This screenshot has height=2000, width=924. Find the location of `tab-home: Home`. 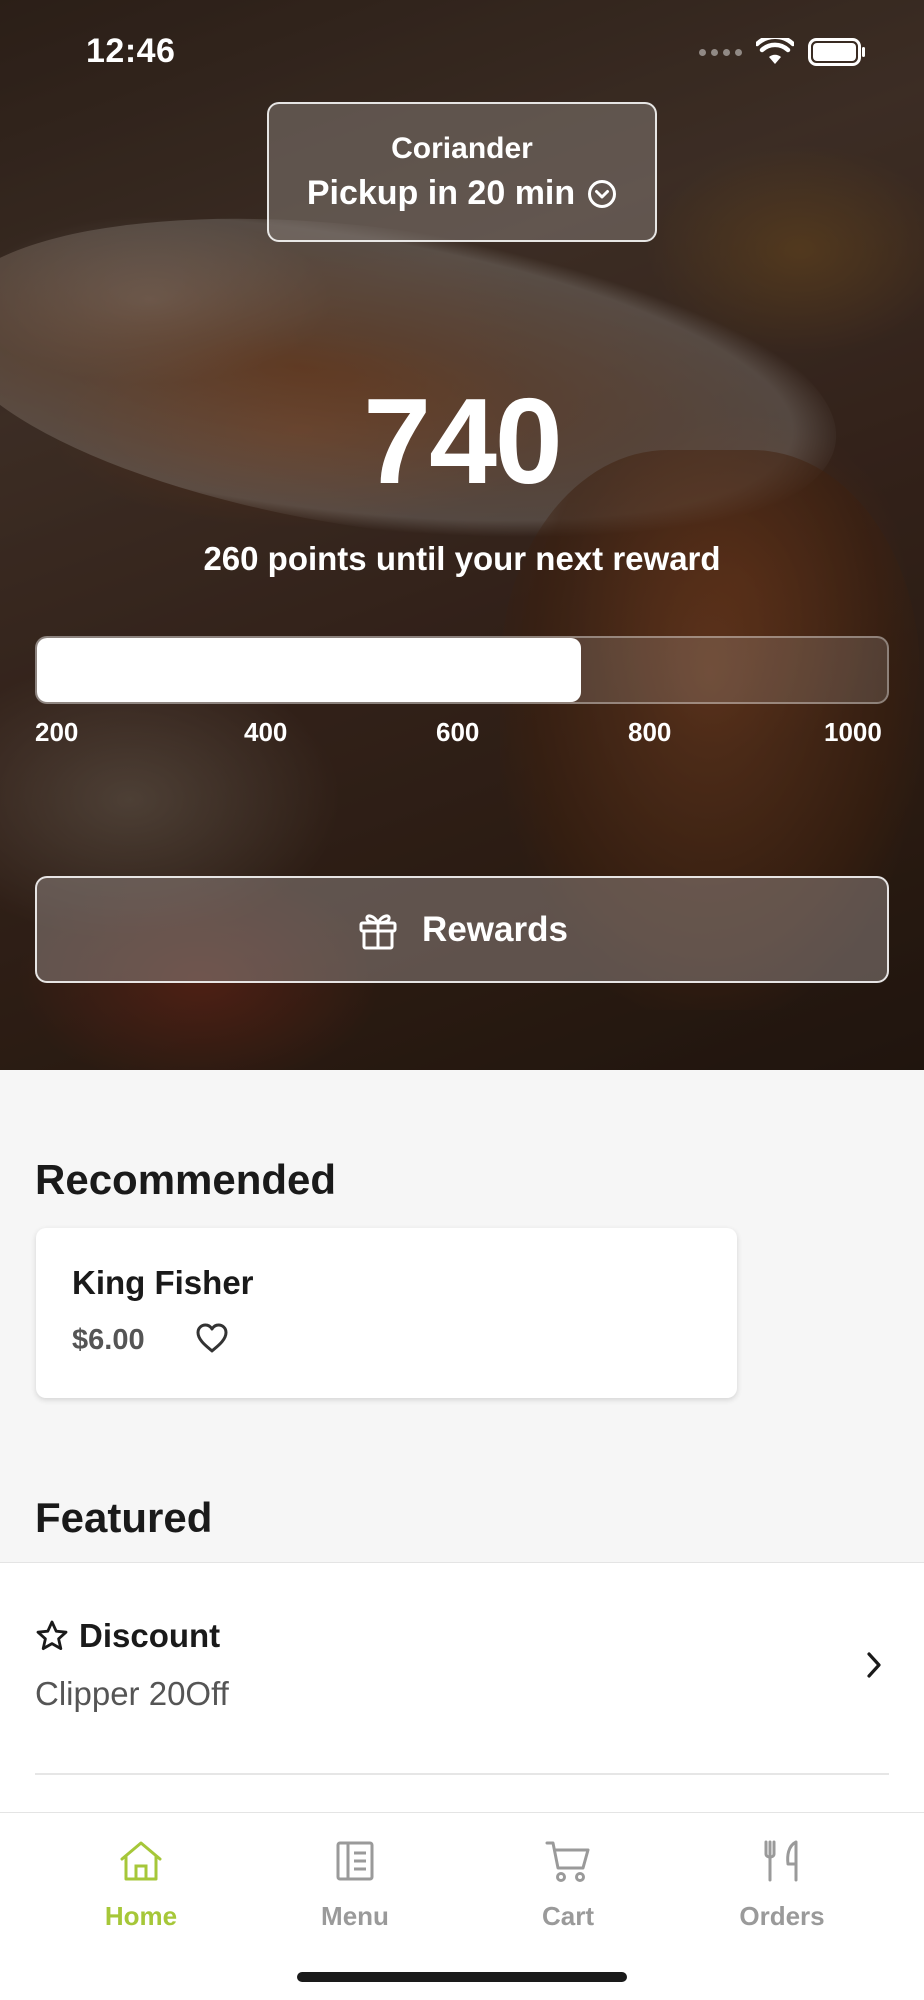

tab-home: Home is located at coordinates (141, 1895).